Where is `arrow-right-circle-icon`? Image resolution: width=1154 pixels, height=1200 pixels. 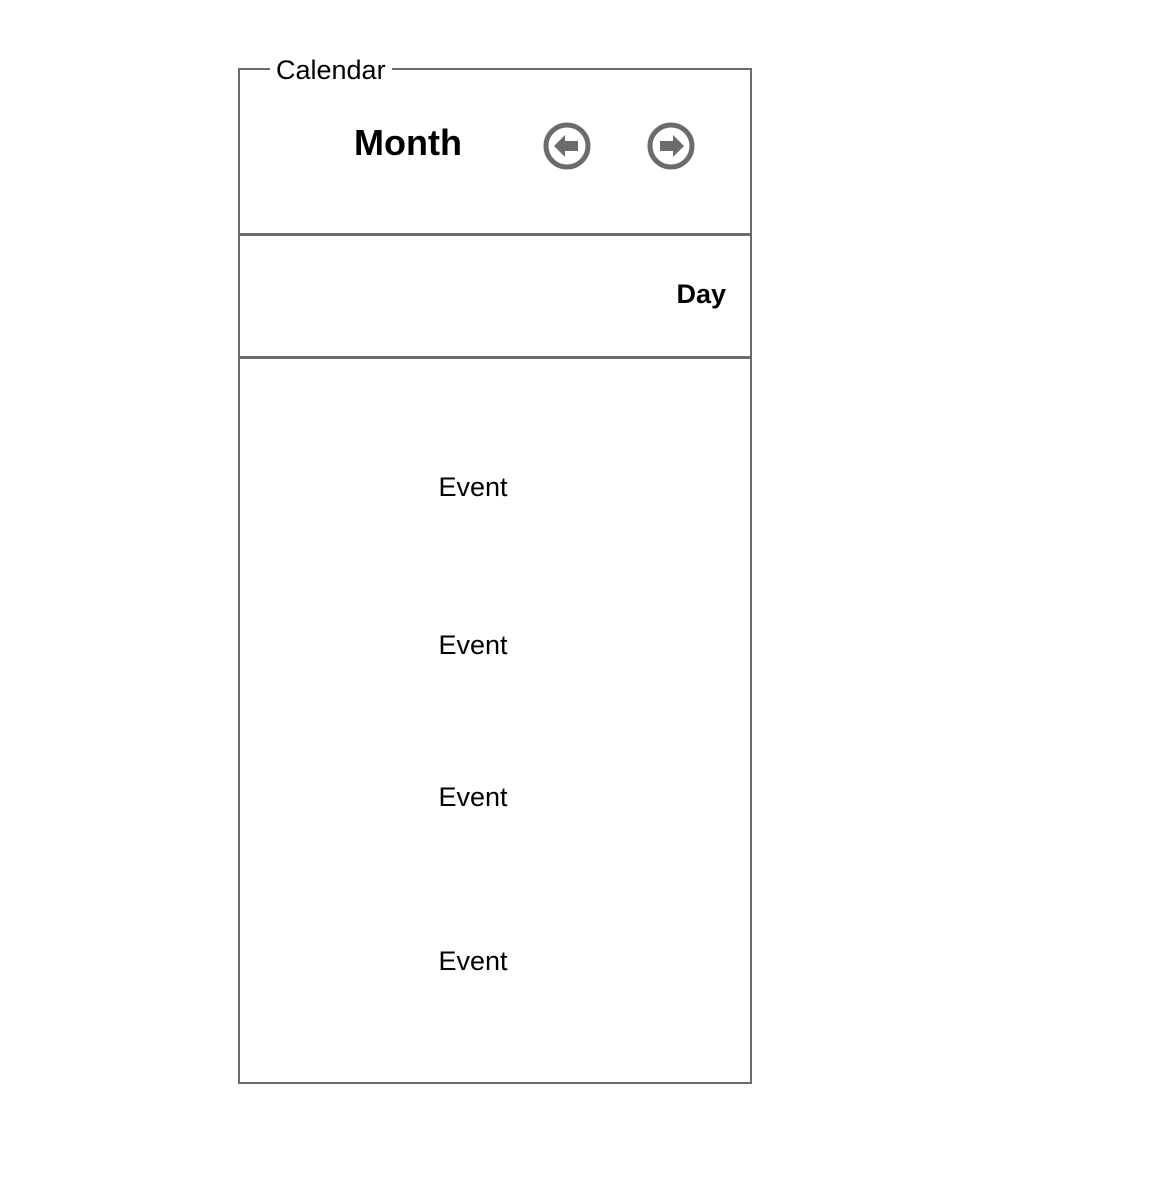
arrow-right-circle-icon is located at coordinates (671, 146).